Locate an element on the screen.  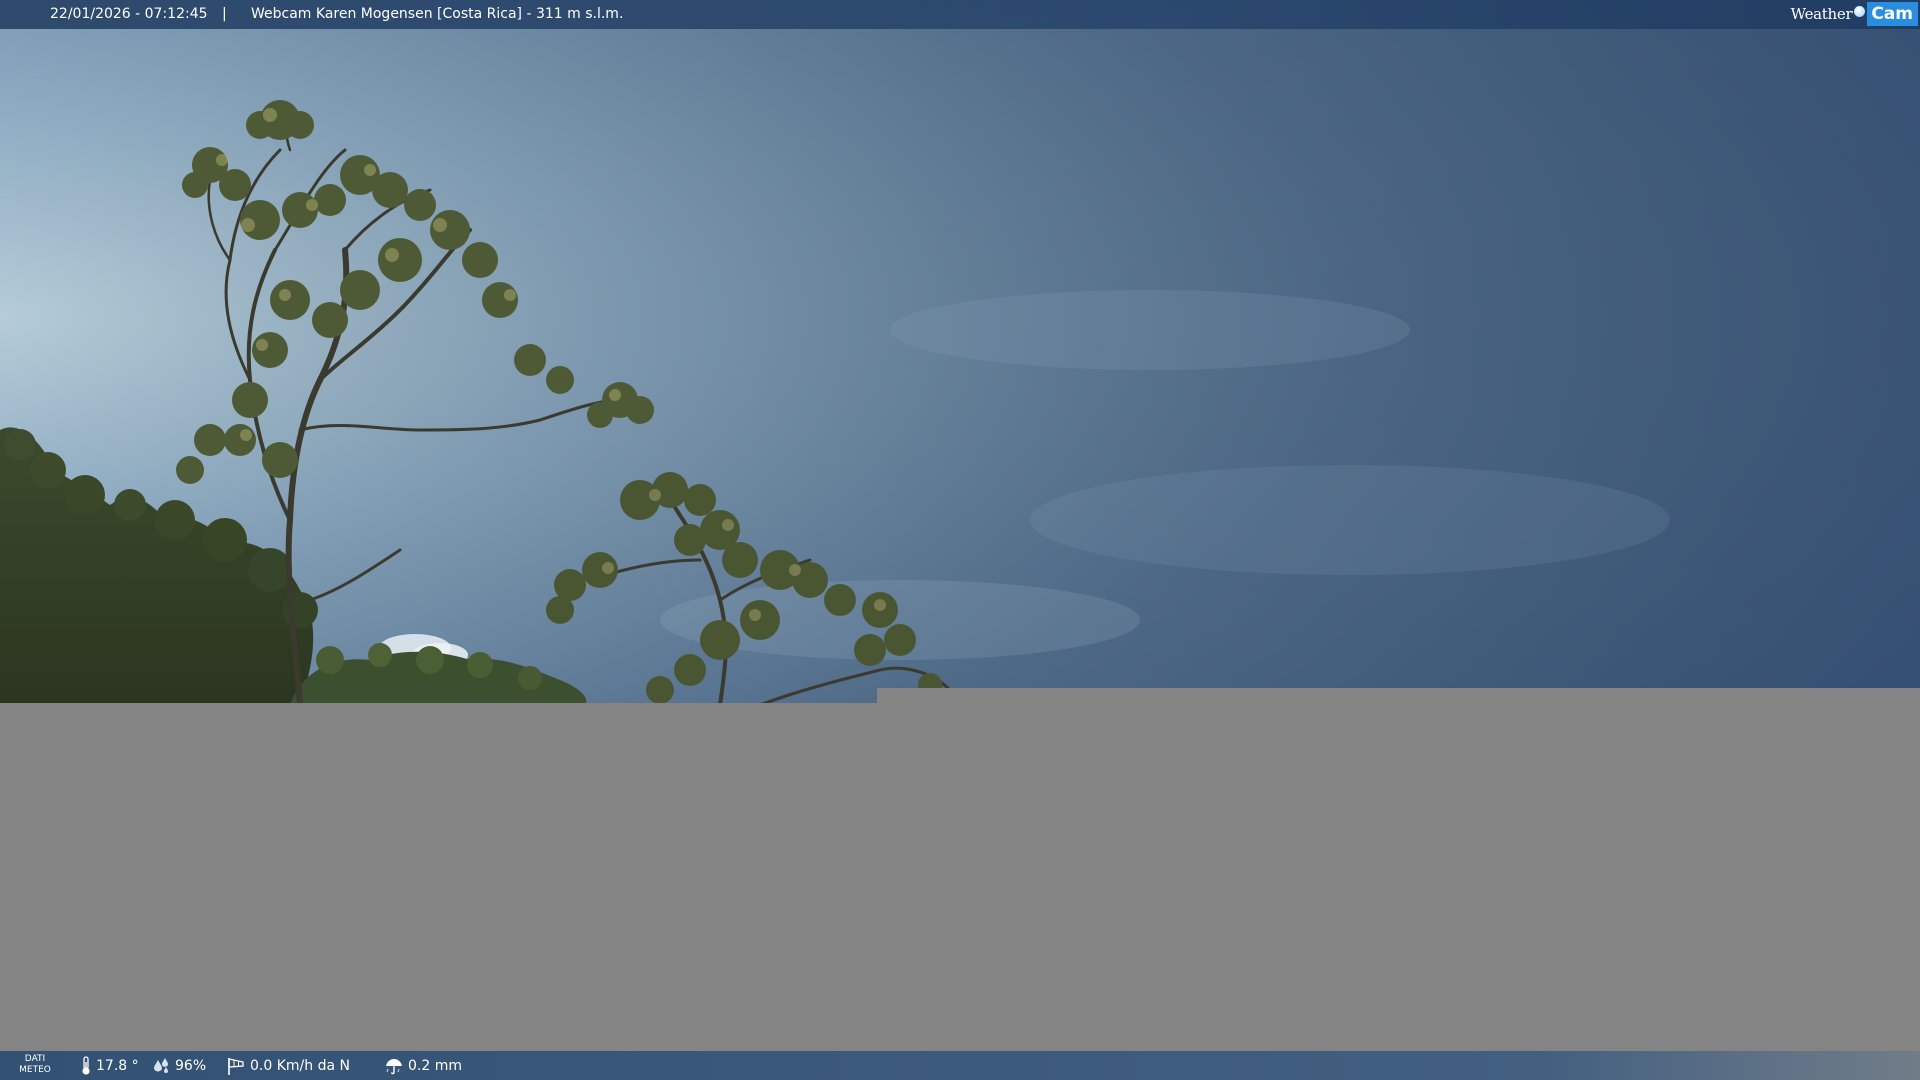
timestamp: 22/01/2026 - 07:12:45 is located at coordinates (129, 14).